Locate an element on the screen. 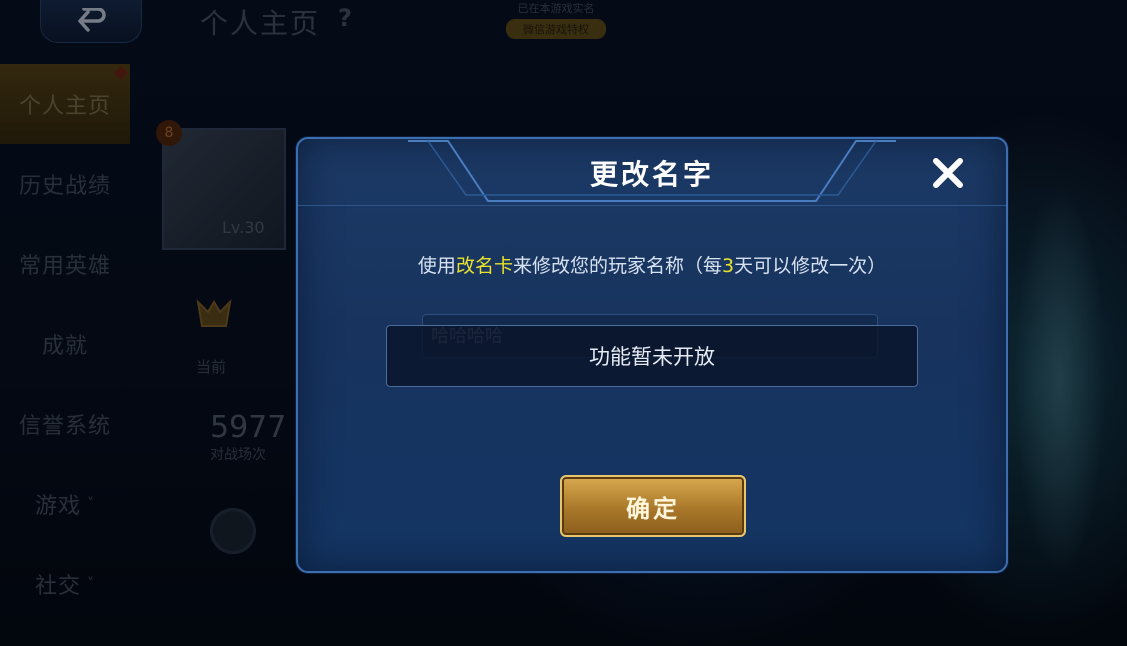  dialog-title: 更改名字 is located at coordinates (651, 174).